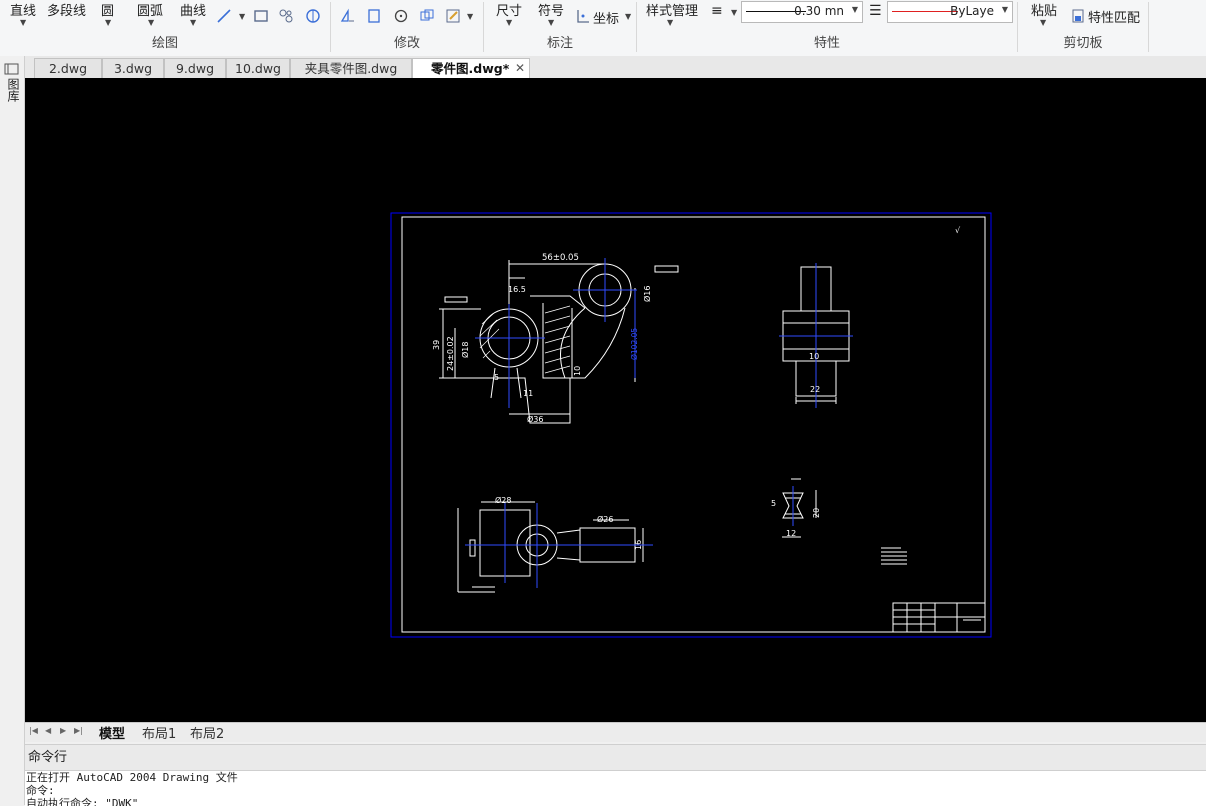 This screenshot has width=1206, height=806. Describe the element at coordinates (224, 16) in the screenshot. I see `construction-line-icon` at that location.